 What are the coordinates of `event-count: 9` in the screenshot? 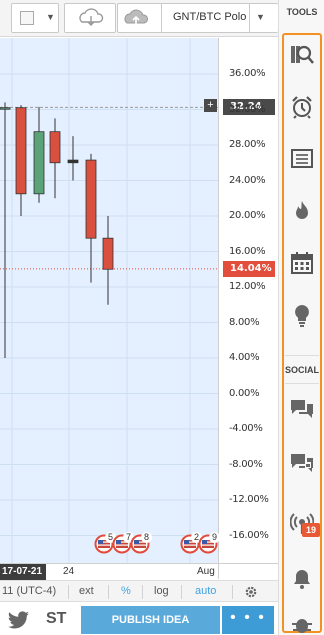 It's located at (214, 537).